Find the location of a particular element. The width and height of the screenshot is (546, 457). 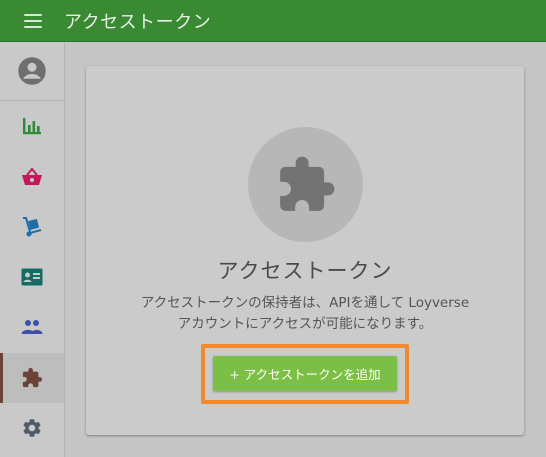

hamburger-menu-icon is located at coordinates (33, 20).